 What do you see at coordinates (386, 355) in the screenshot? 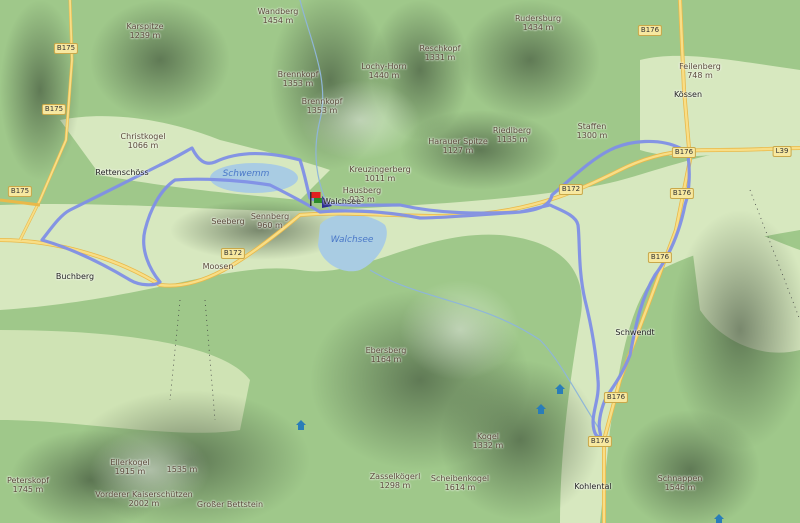
I see `peak-label: Ebersberg 1164 m` at bounding box center [386, 355].